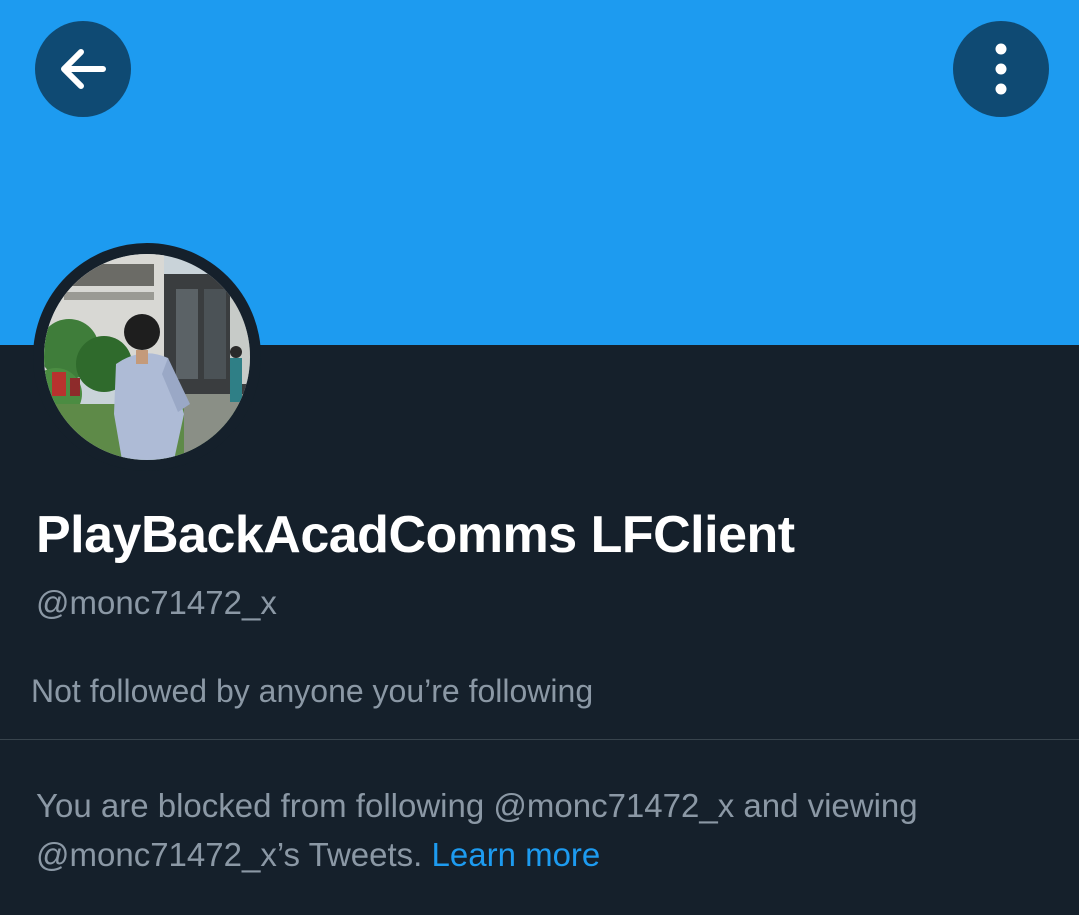 The height and width of the screenshot is (915, 1079). Describe the element at coordinates (156, 602) in the screenshot. I see `profile-handle: @monc71472_x` at that location.